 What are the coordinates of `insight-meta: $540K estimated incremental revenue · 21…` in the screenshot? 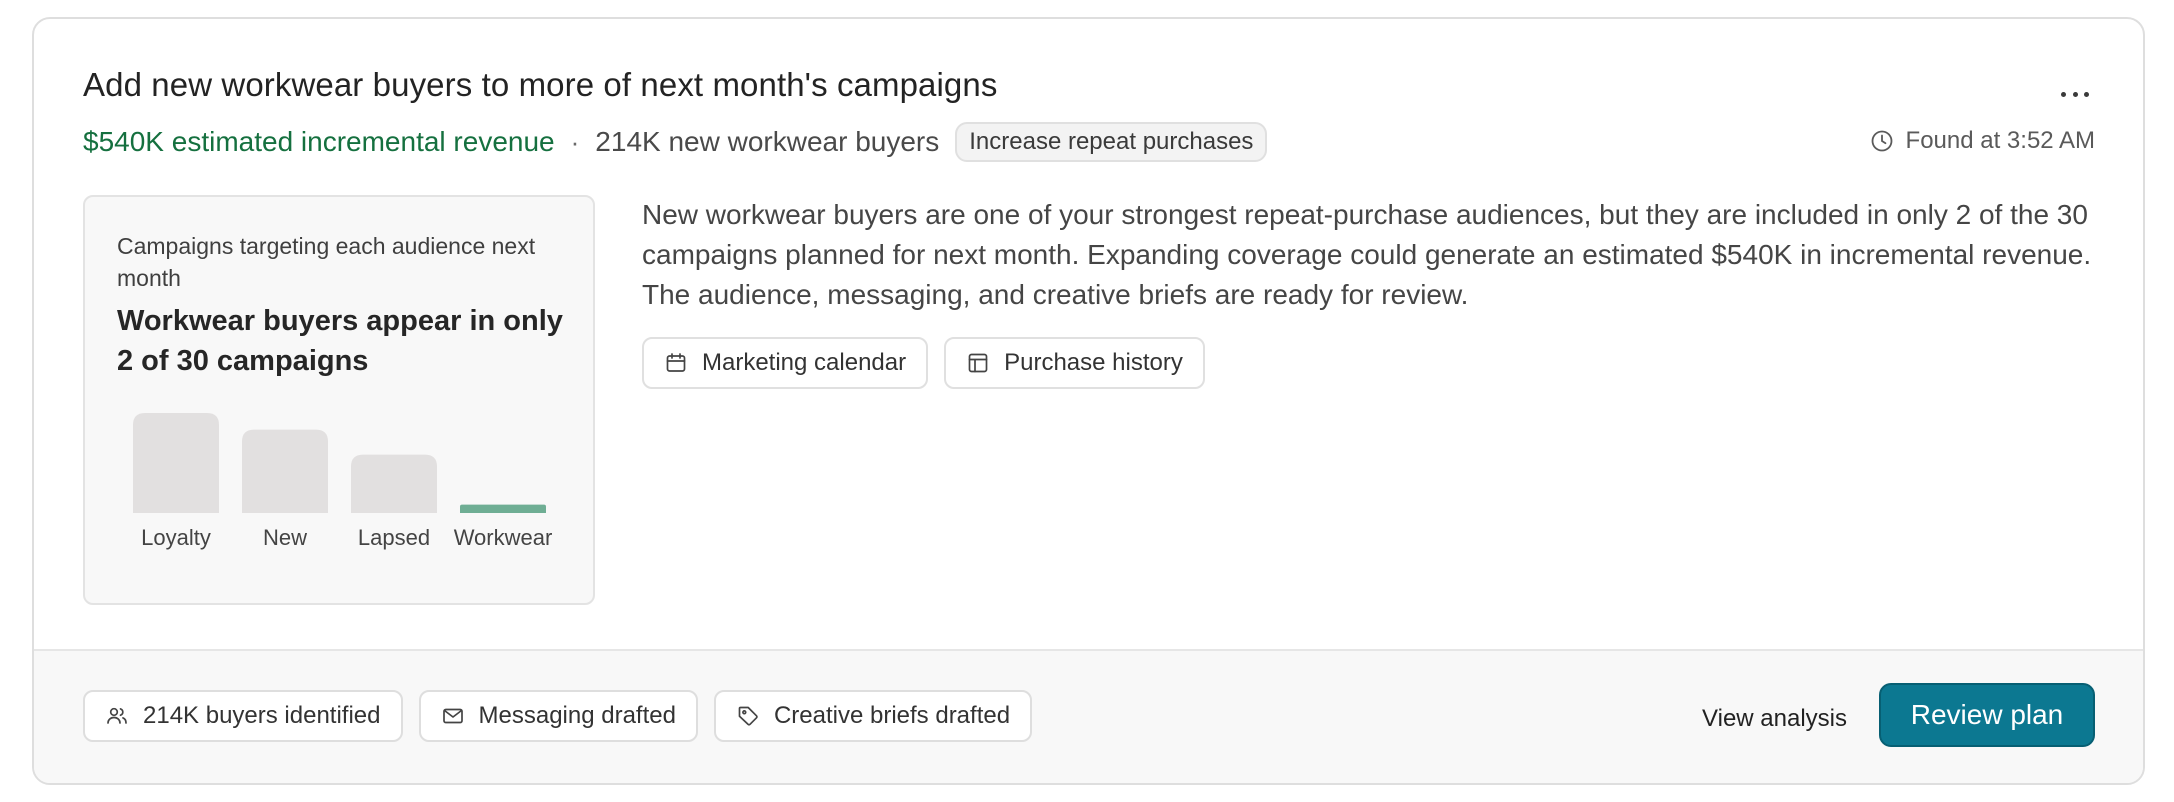 It's located at (675, 142).